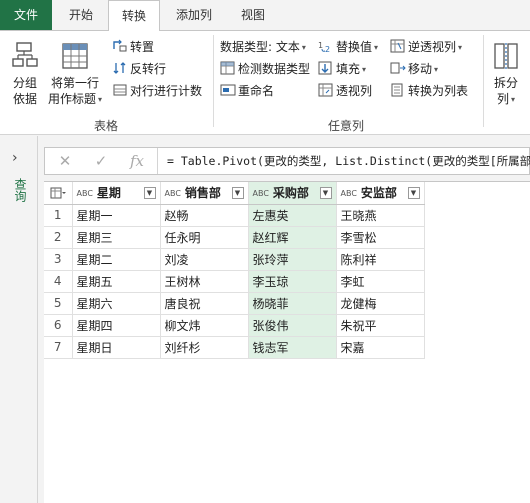 The width and height of the screenshot is (530, 503). What do you see at coordinates (116, 347) in the screenshot?
I see `table-cell: 星期日` at bounding box center [116, 347].